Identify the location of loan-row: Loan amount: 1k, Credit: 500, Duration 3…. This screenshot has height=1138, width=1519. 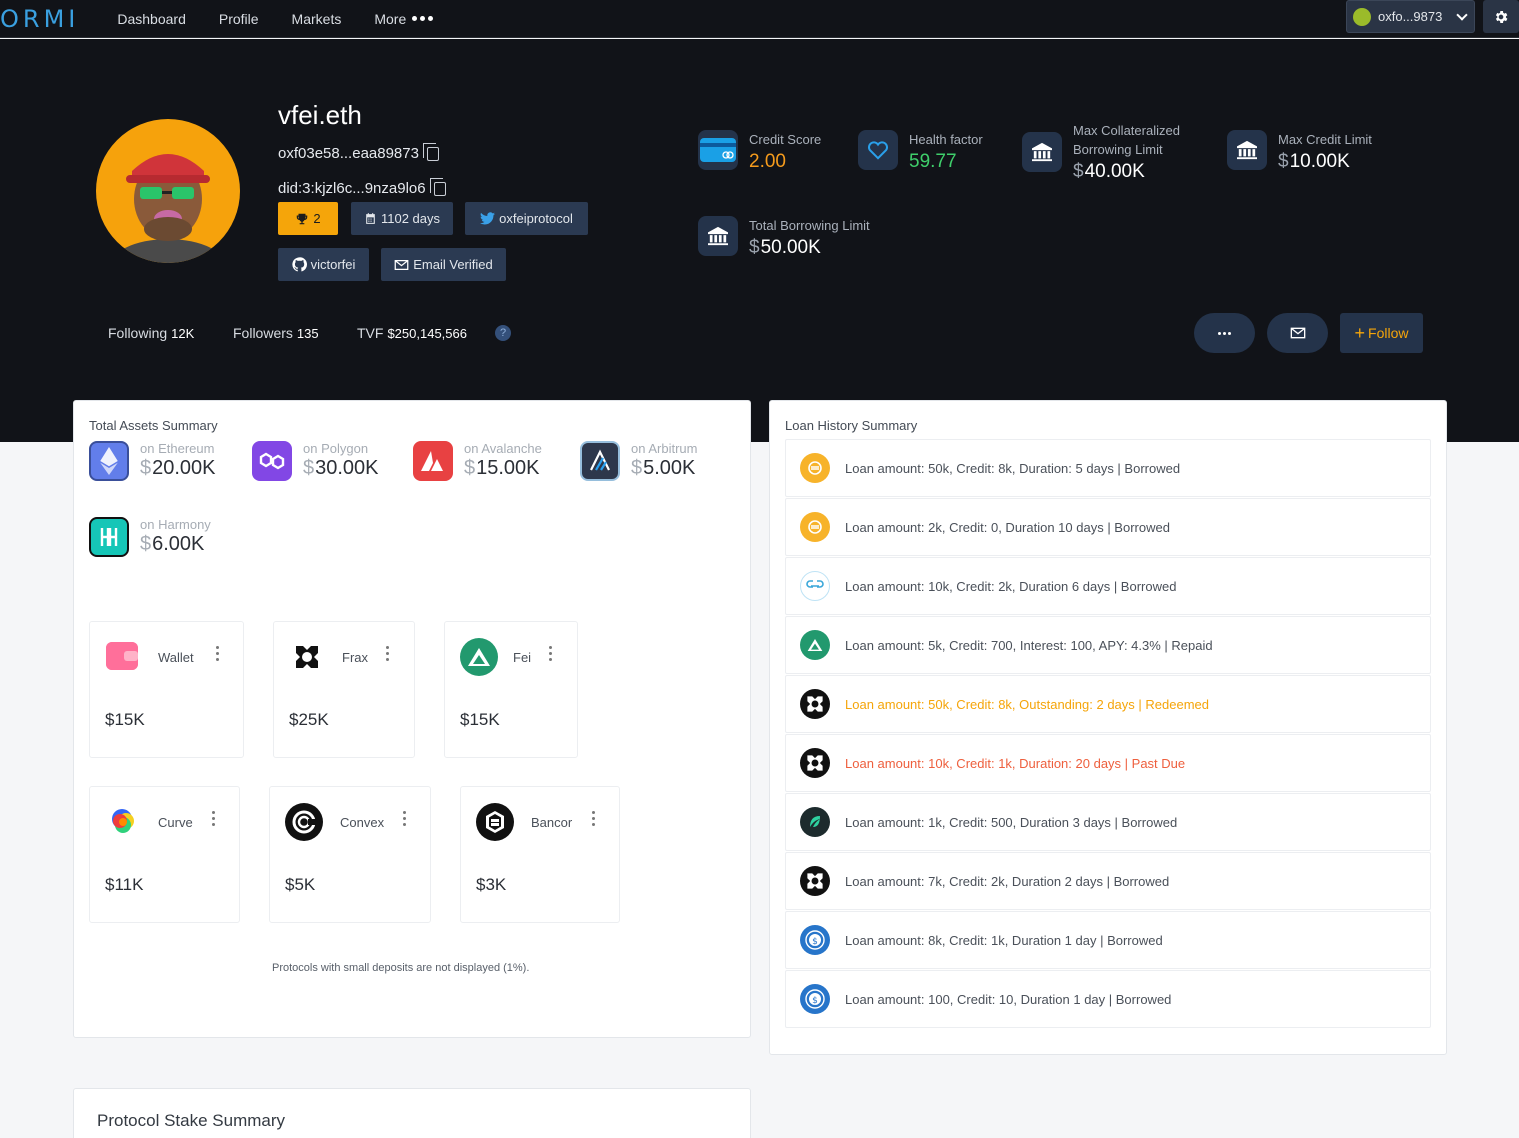
(1108, 822).